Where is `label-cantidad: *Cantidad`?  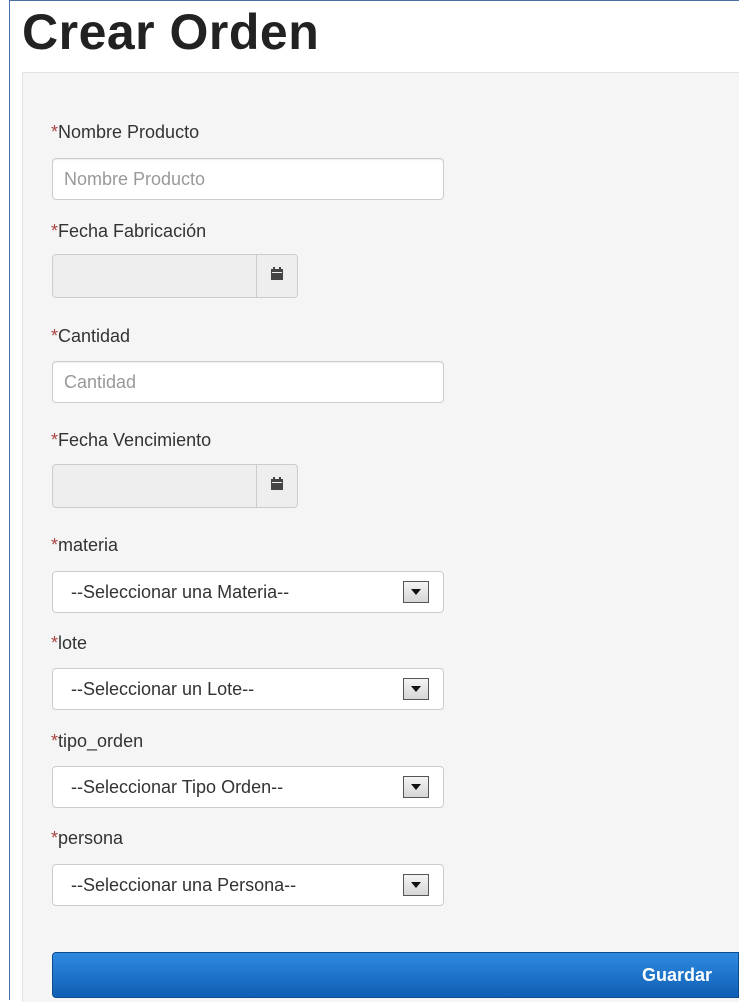
label-cantidad: *Cantidad is located at coordinates (90, 336).